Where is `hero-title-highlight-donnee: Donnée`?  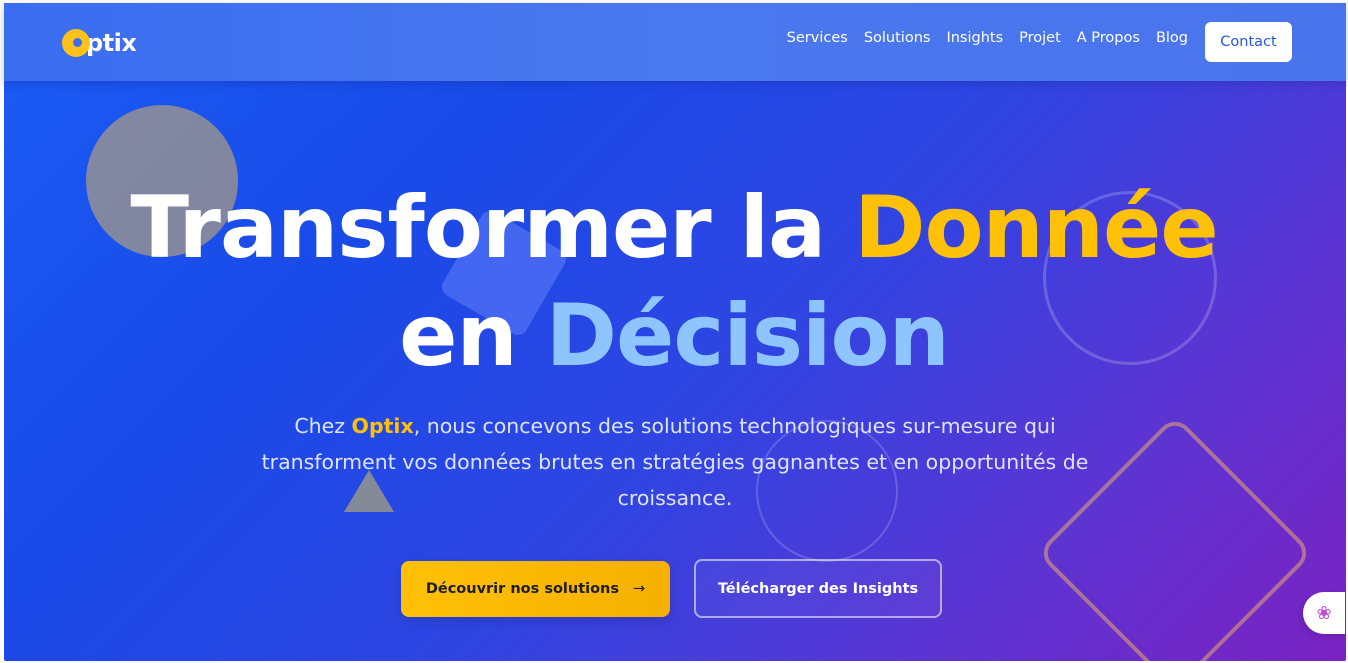 hero-title-highlight-donnee: Donnée is located at coordinates (1036, 228).